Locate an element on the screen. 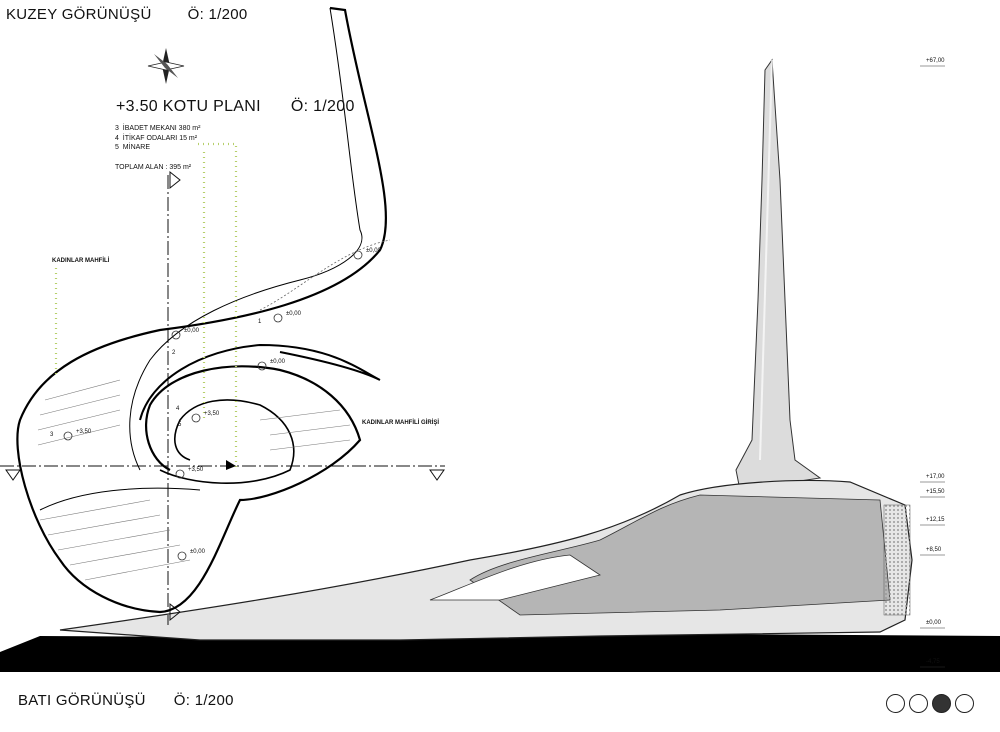  elev-level-6: ±0,00 is located at coordinates (933, 623).